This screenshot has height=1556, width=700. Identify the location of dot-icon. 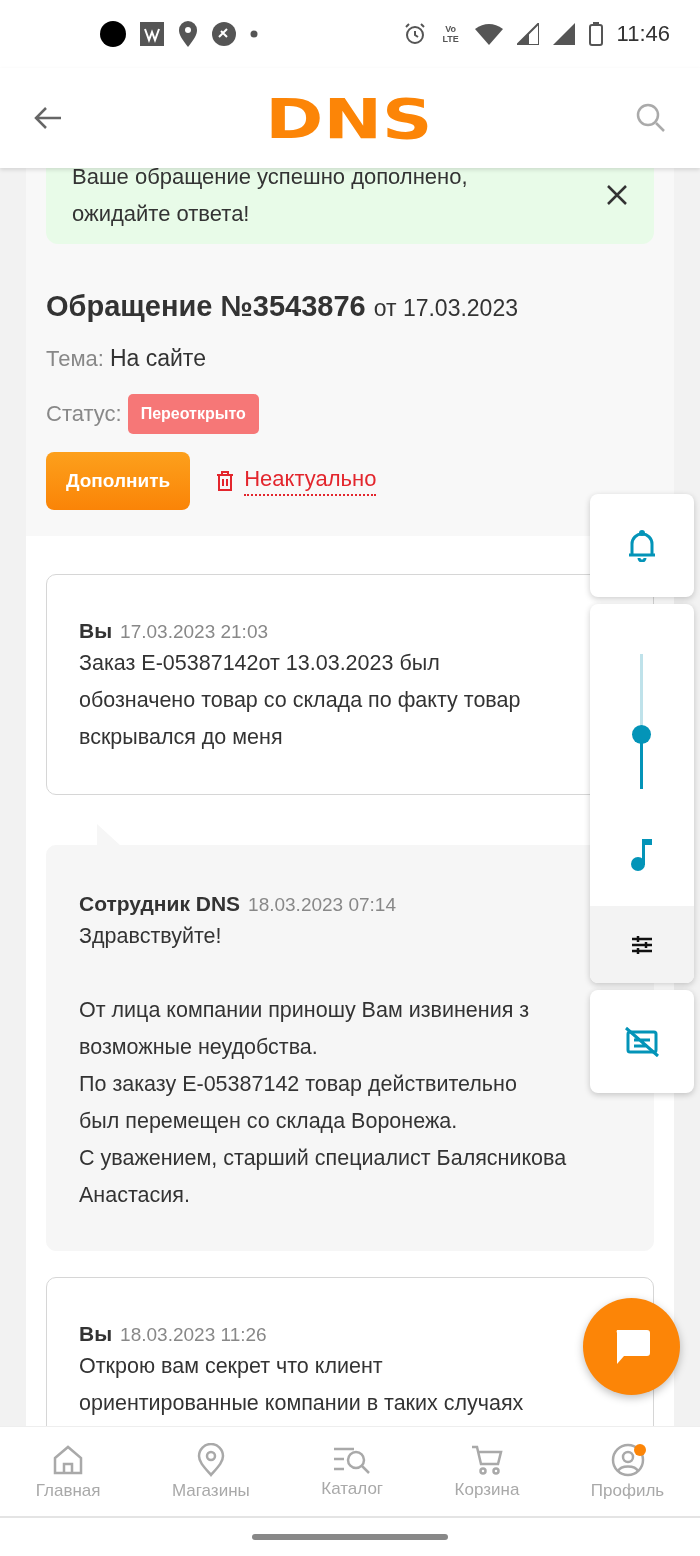
(254, 34).